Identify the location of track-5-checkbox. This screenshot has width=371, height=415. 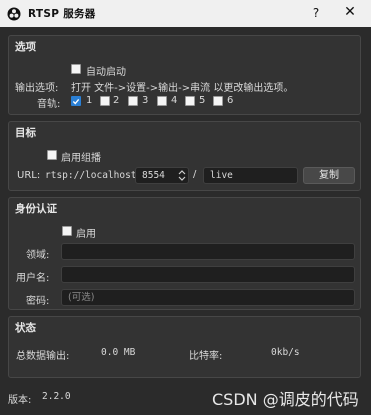
(190, 101).